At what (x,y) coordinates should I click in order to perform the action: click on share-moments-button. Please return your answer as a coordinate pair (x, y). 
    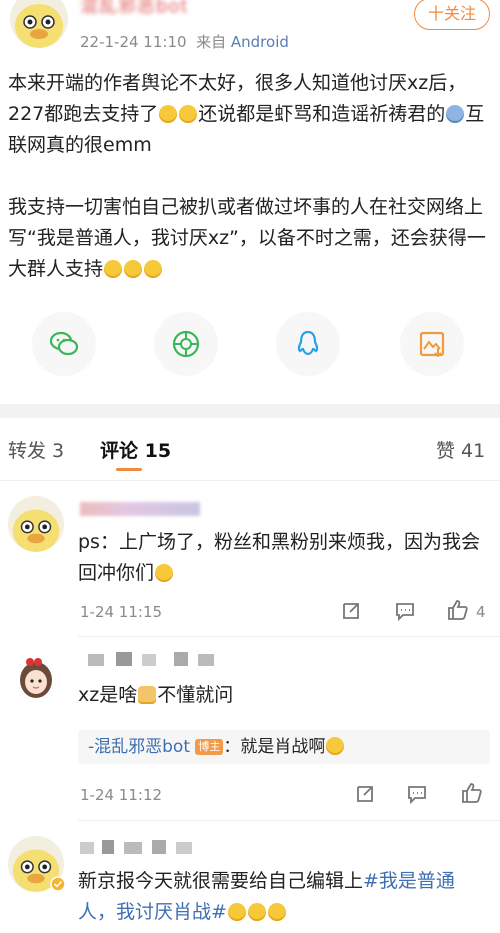
    Looking at the image, I should click on (186, 344).